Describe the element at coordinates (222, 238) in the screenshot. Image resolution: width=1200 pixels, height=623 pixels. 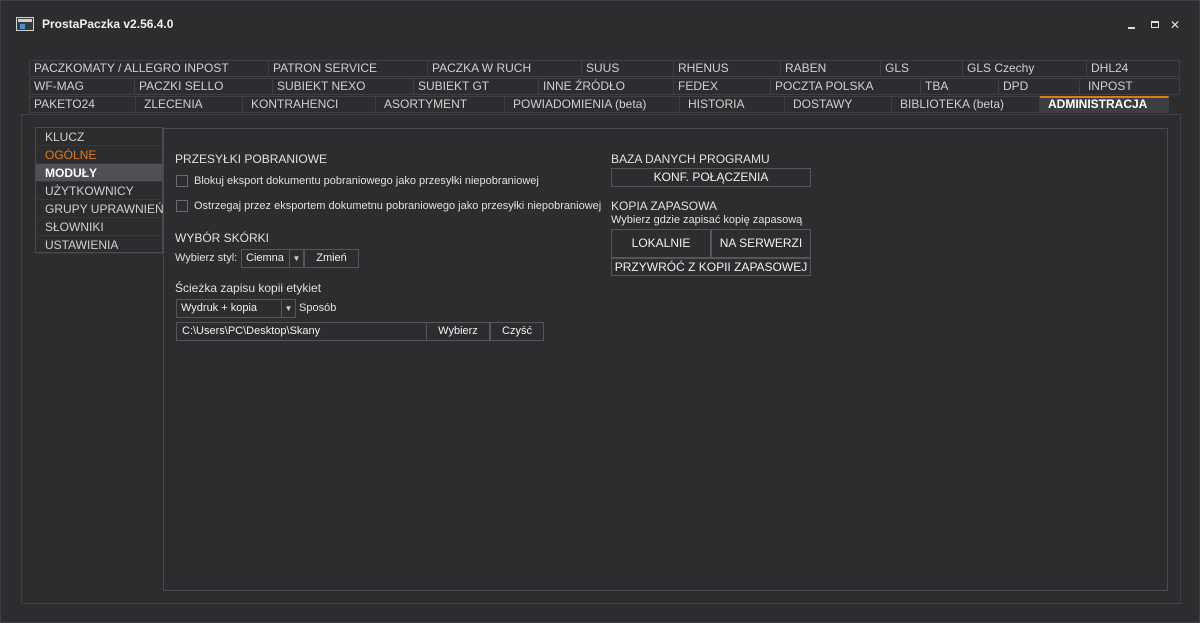
I see `skin-section-title: WYBÓR SKÓRKI` at that location.